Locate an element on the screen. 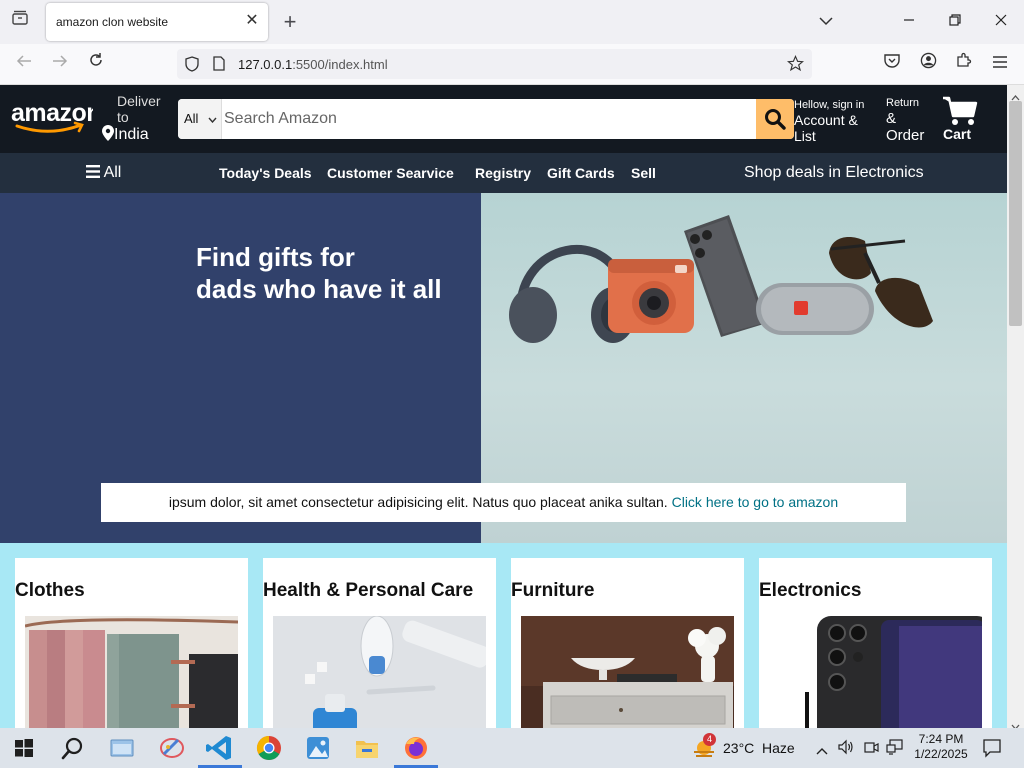 This screenshot has width=1024, height=768. nav-registry: Registry is located at coordinates (503, 173).